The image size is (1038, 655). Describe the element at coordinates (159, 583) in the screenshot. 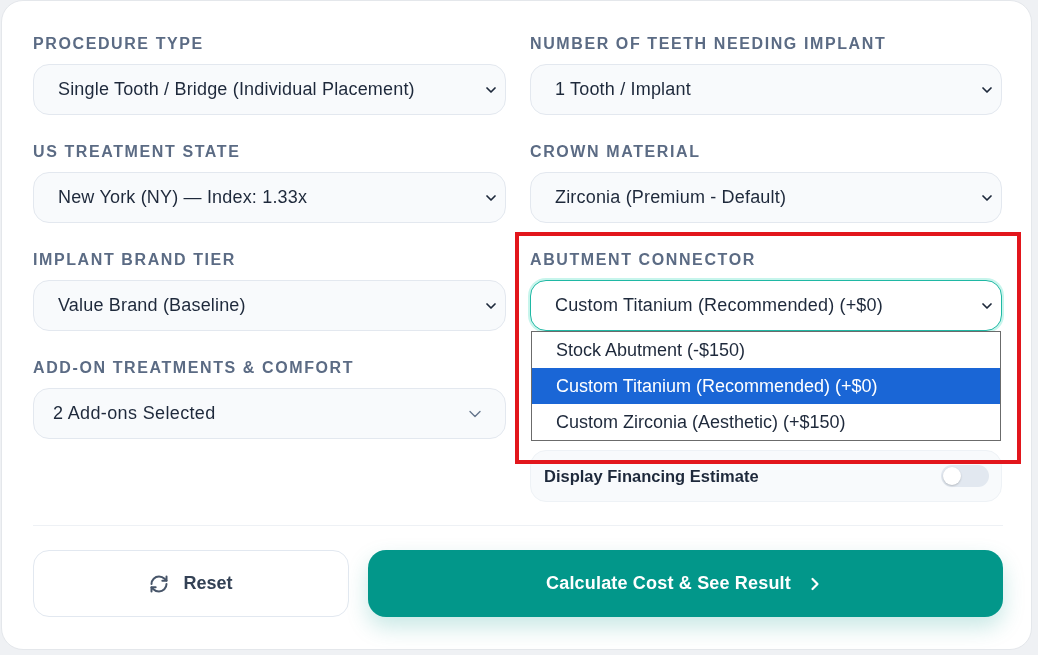

I see `refresh-icon` at that location.